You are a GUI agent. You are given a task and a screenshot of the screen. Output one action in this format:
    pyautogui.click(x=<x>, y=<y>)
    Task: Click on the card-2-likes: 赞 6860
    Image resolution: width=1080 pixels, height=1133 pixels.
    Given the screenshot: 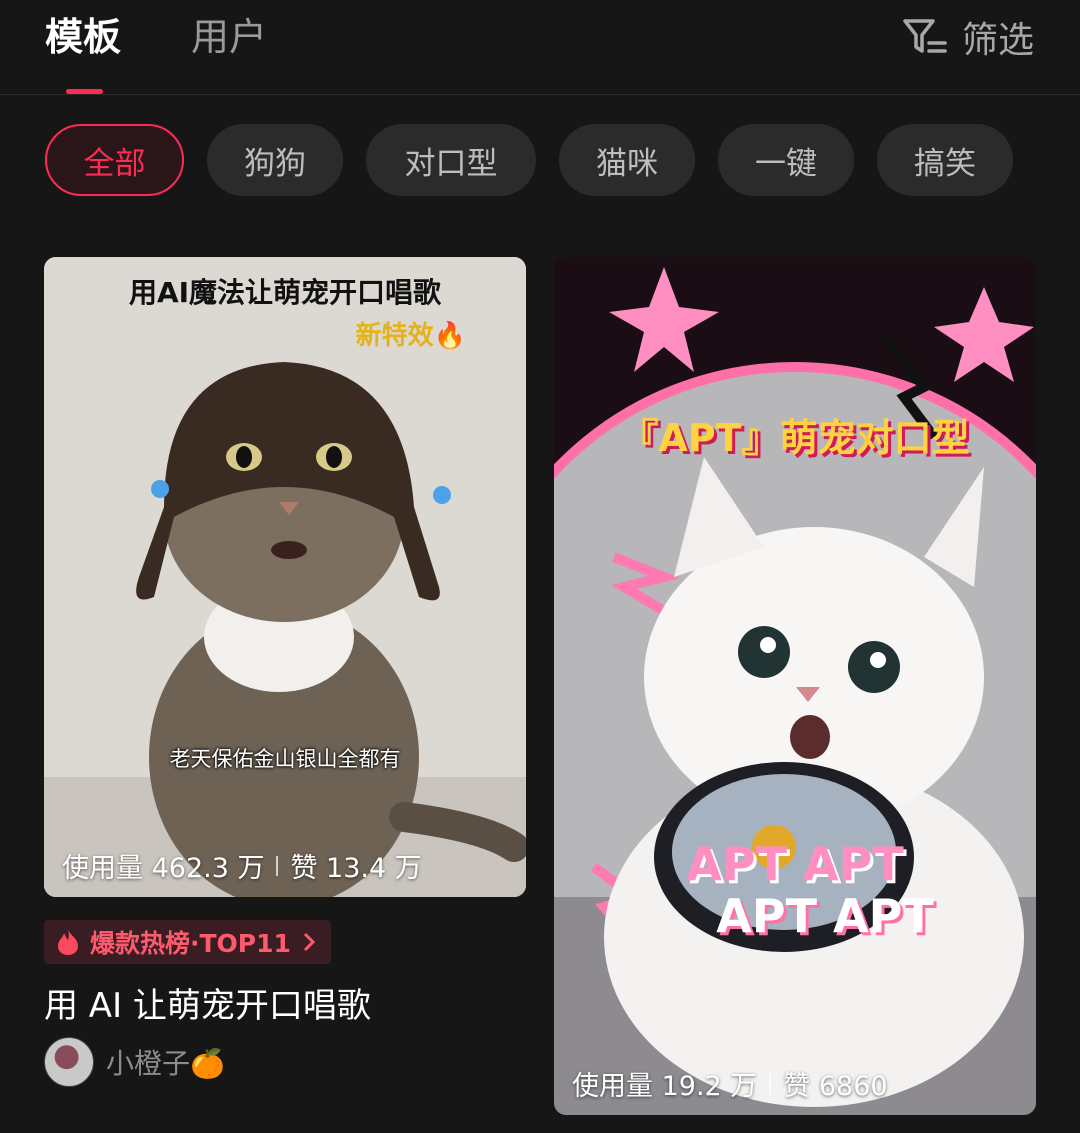 What is the action you would take?
    pyautogui.click(x=835, y=1086)
    